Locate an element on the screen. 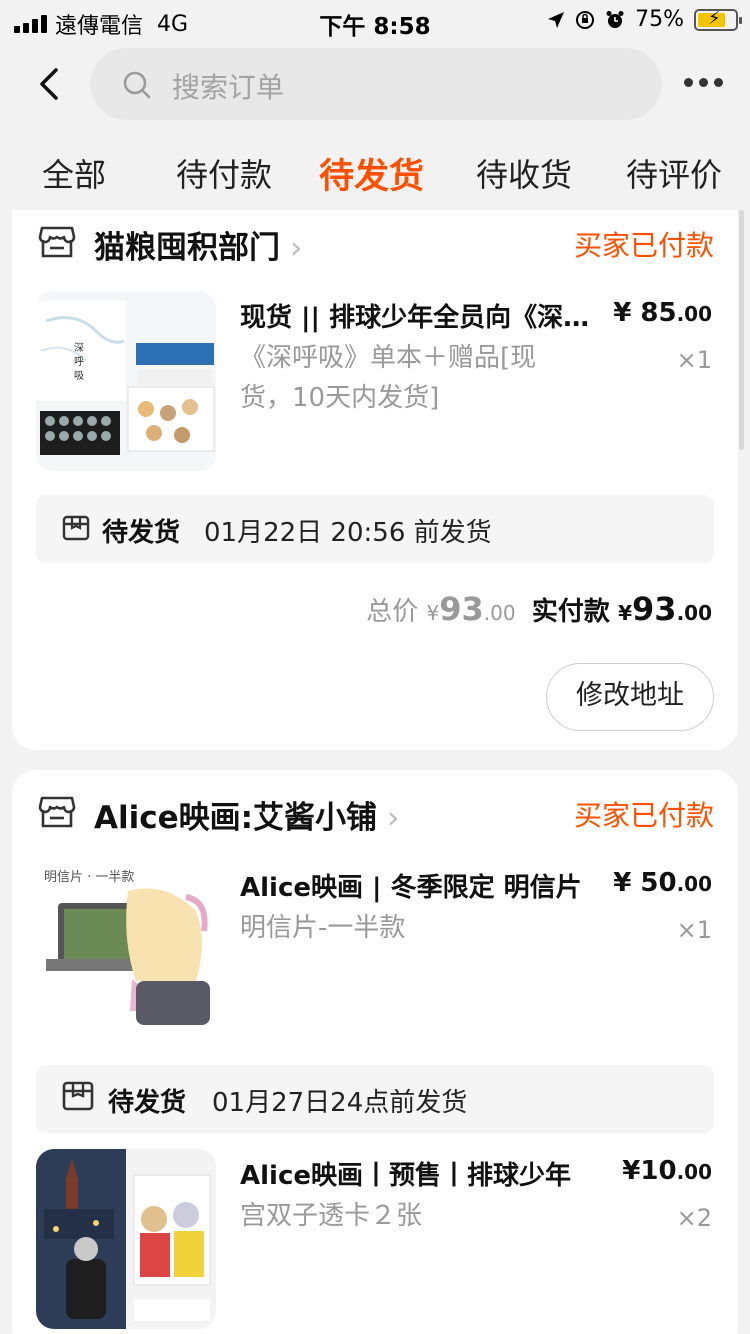 The image size is (750, 1334). modify-address-button: 修改地址 is located at coordinates (630, 697).